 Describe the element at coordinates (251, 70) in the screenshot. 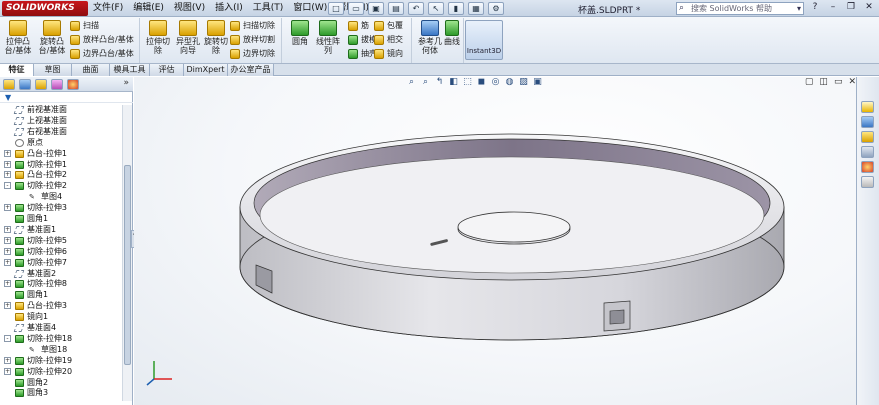

I see `tab-office-products: 办公室产品` at that location.